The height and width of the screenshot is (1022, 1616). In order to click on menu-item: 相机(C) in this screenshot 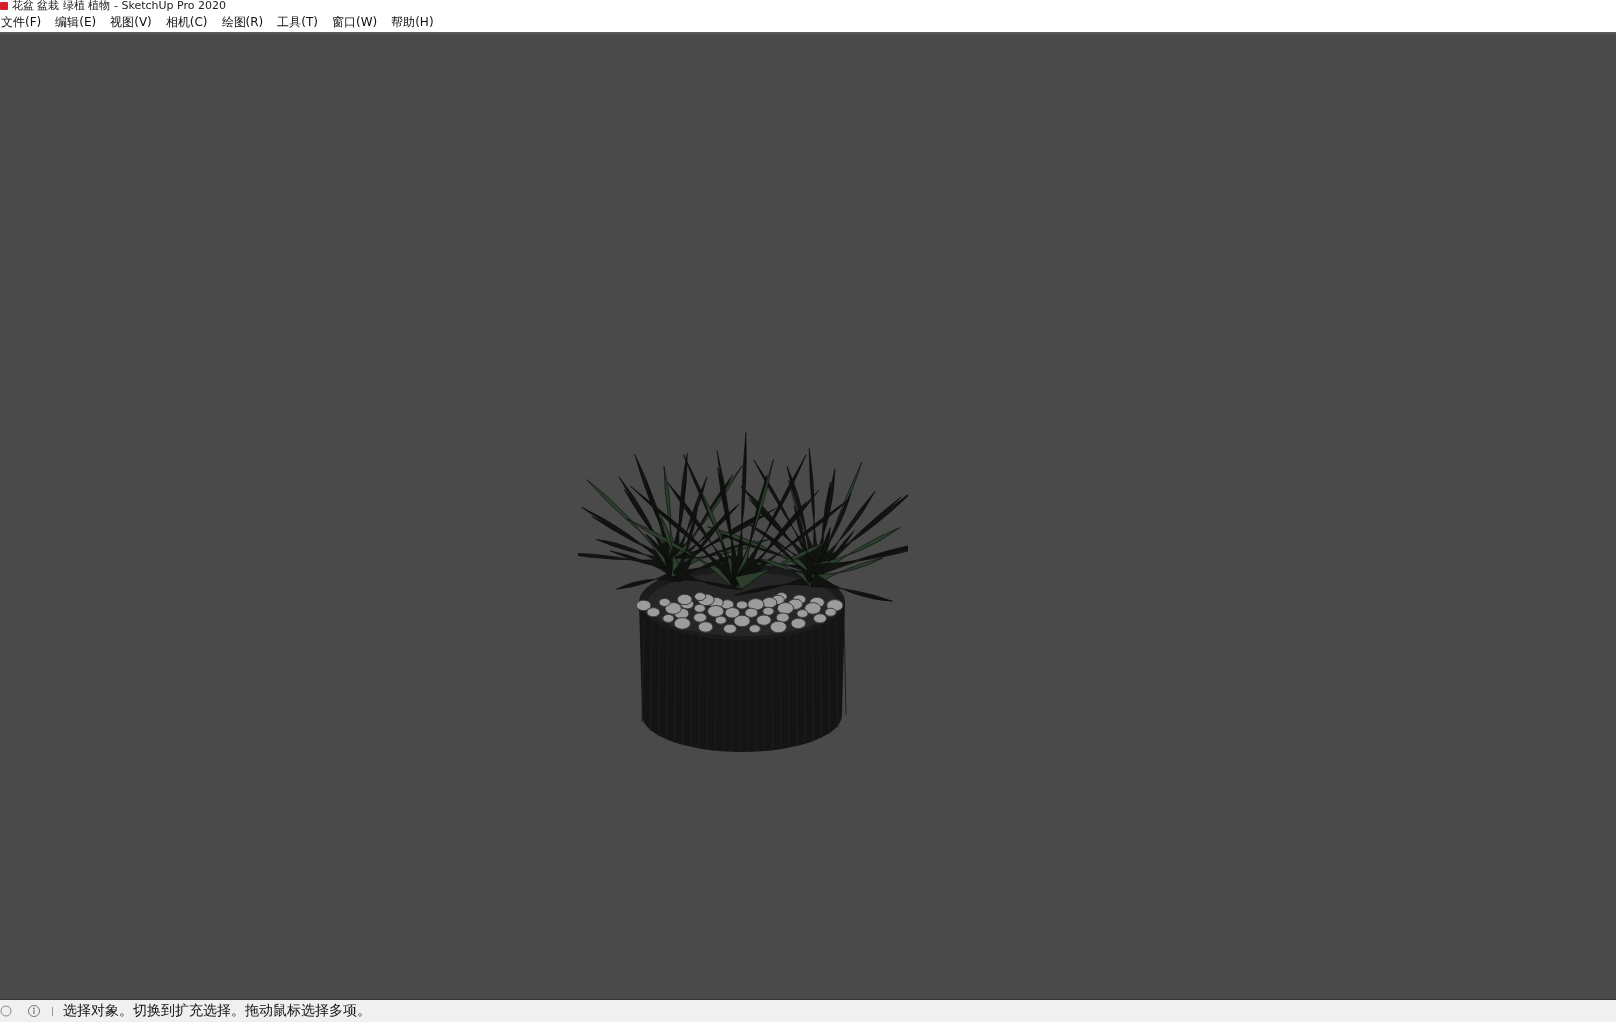, I will do `click(186, 22)`.